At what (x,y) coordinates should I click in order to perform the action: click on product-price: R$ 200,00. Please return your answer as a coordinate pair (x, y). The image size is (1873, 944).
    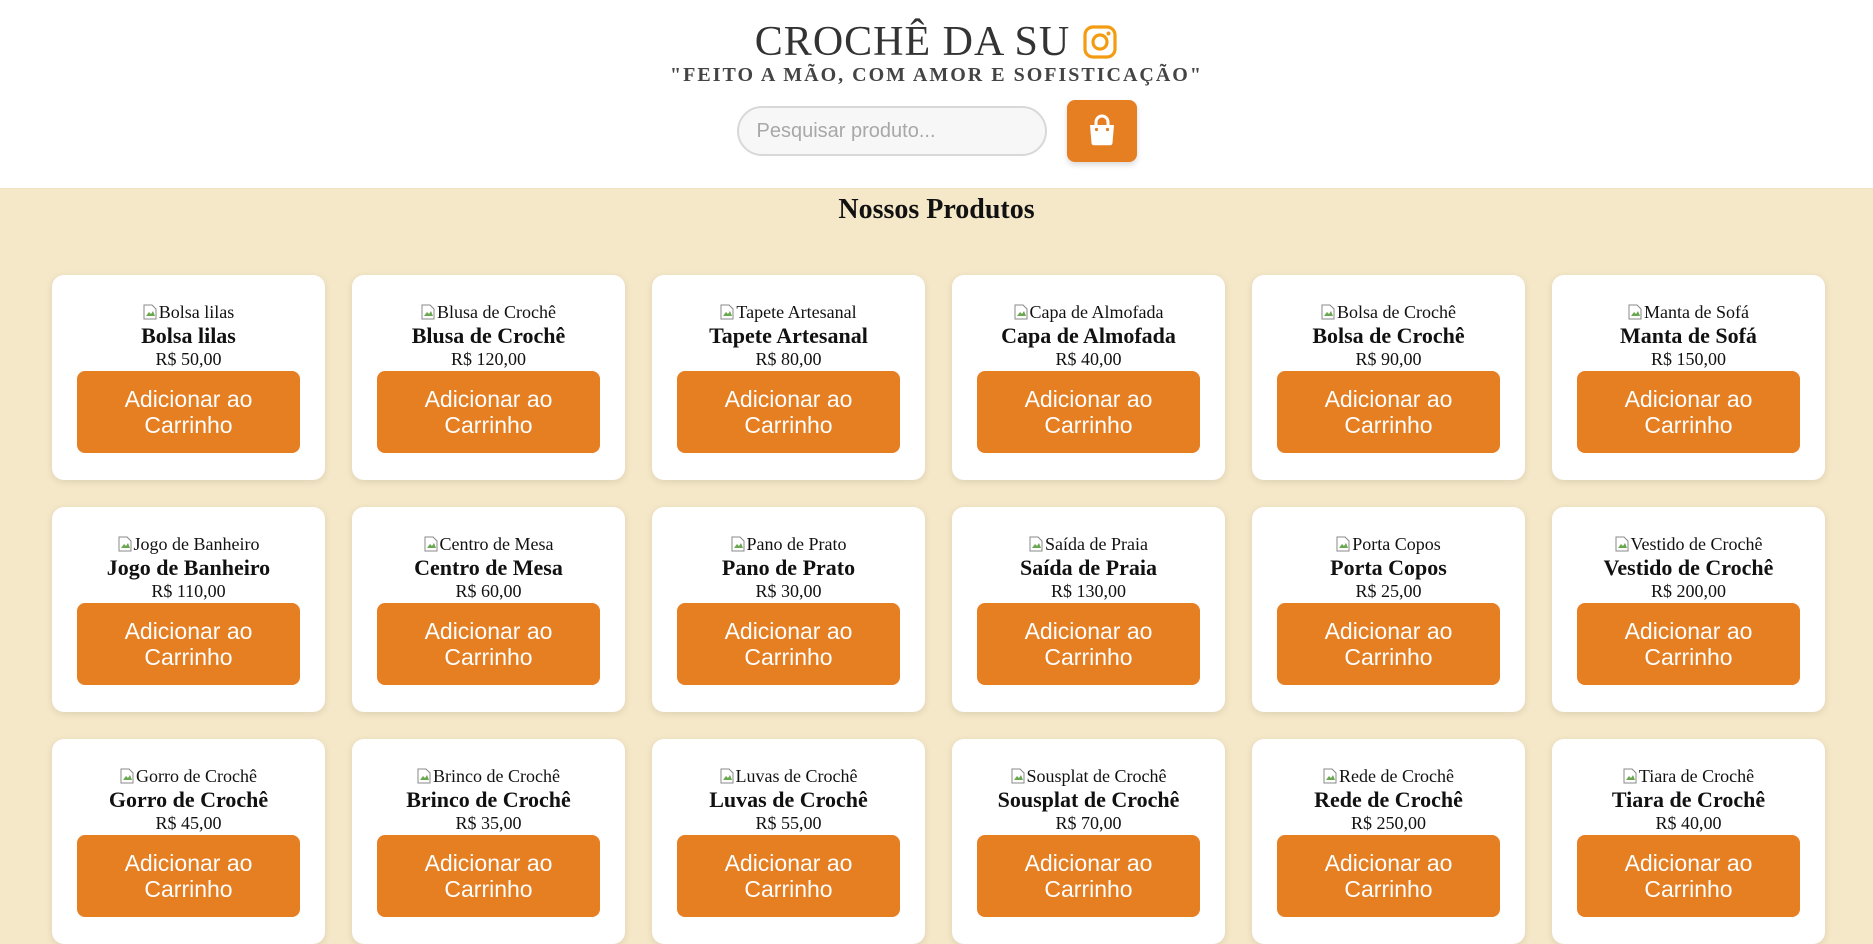
    Looking at the image, I should click on (1688, 591).